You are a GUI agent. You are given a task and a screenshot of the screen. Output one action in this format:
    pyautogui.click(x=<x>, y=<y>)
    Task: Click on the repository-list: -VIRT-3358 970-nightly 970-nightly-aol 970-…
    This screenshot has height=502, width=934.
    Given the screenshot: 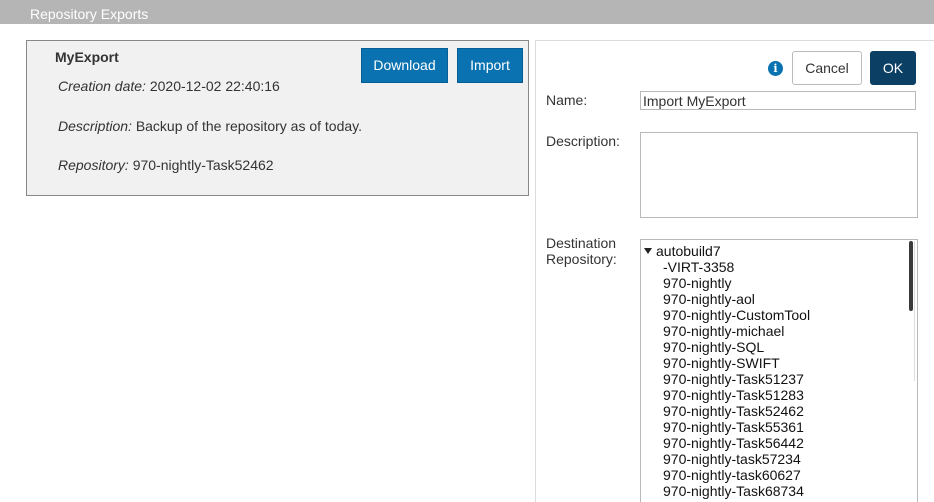 What is the action you would take?
    pyautogui.click(x=736, y=379)
    